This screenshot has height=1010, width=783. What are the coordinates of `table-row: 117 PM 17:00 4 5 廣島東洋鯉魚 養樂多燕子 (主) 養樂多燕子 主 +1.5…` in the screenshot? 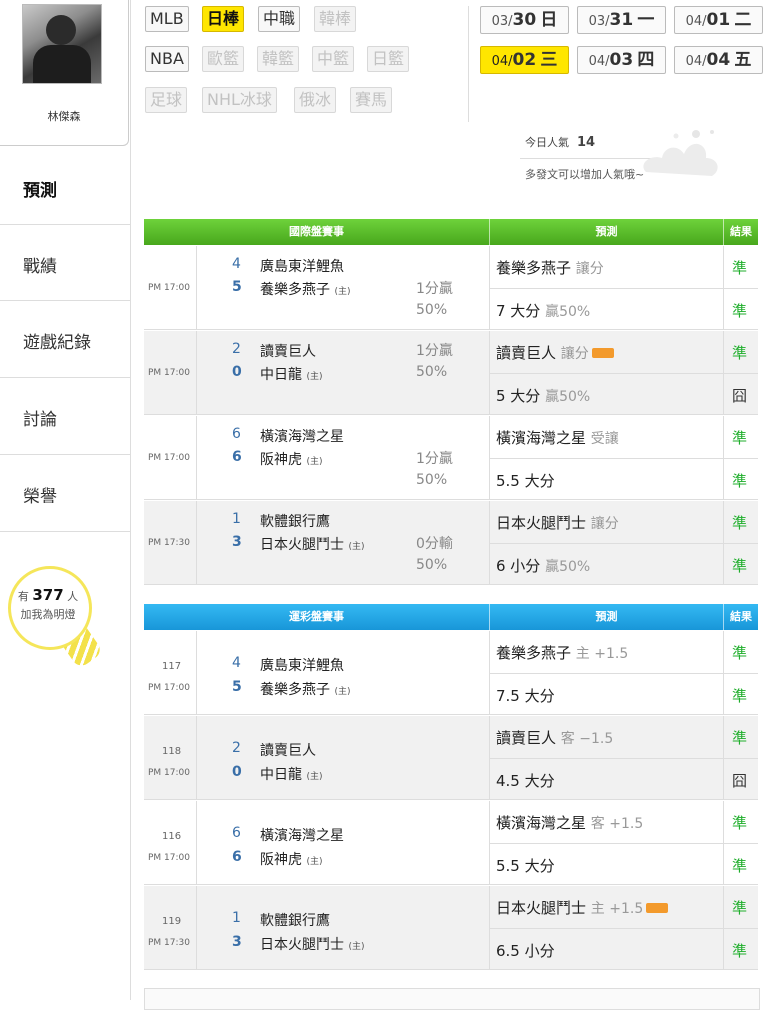 It's located at (451, 673).